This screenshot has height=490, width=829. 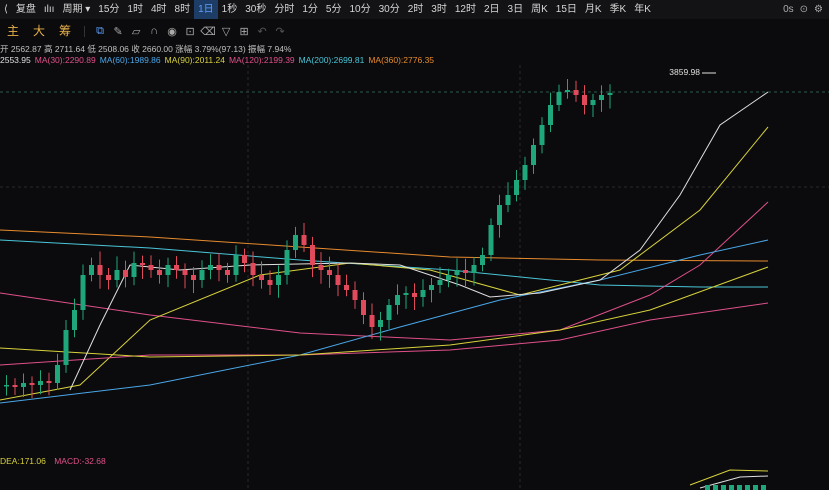 What do you see at coordinates (159, 9) in the screenshot?
I see `interval-2: 4时` at bounding box center [159, 9].